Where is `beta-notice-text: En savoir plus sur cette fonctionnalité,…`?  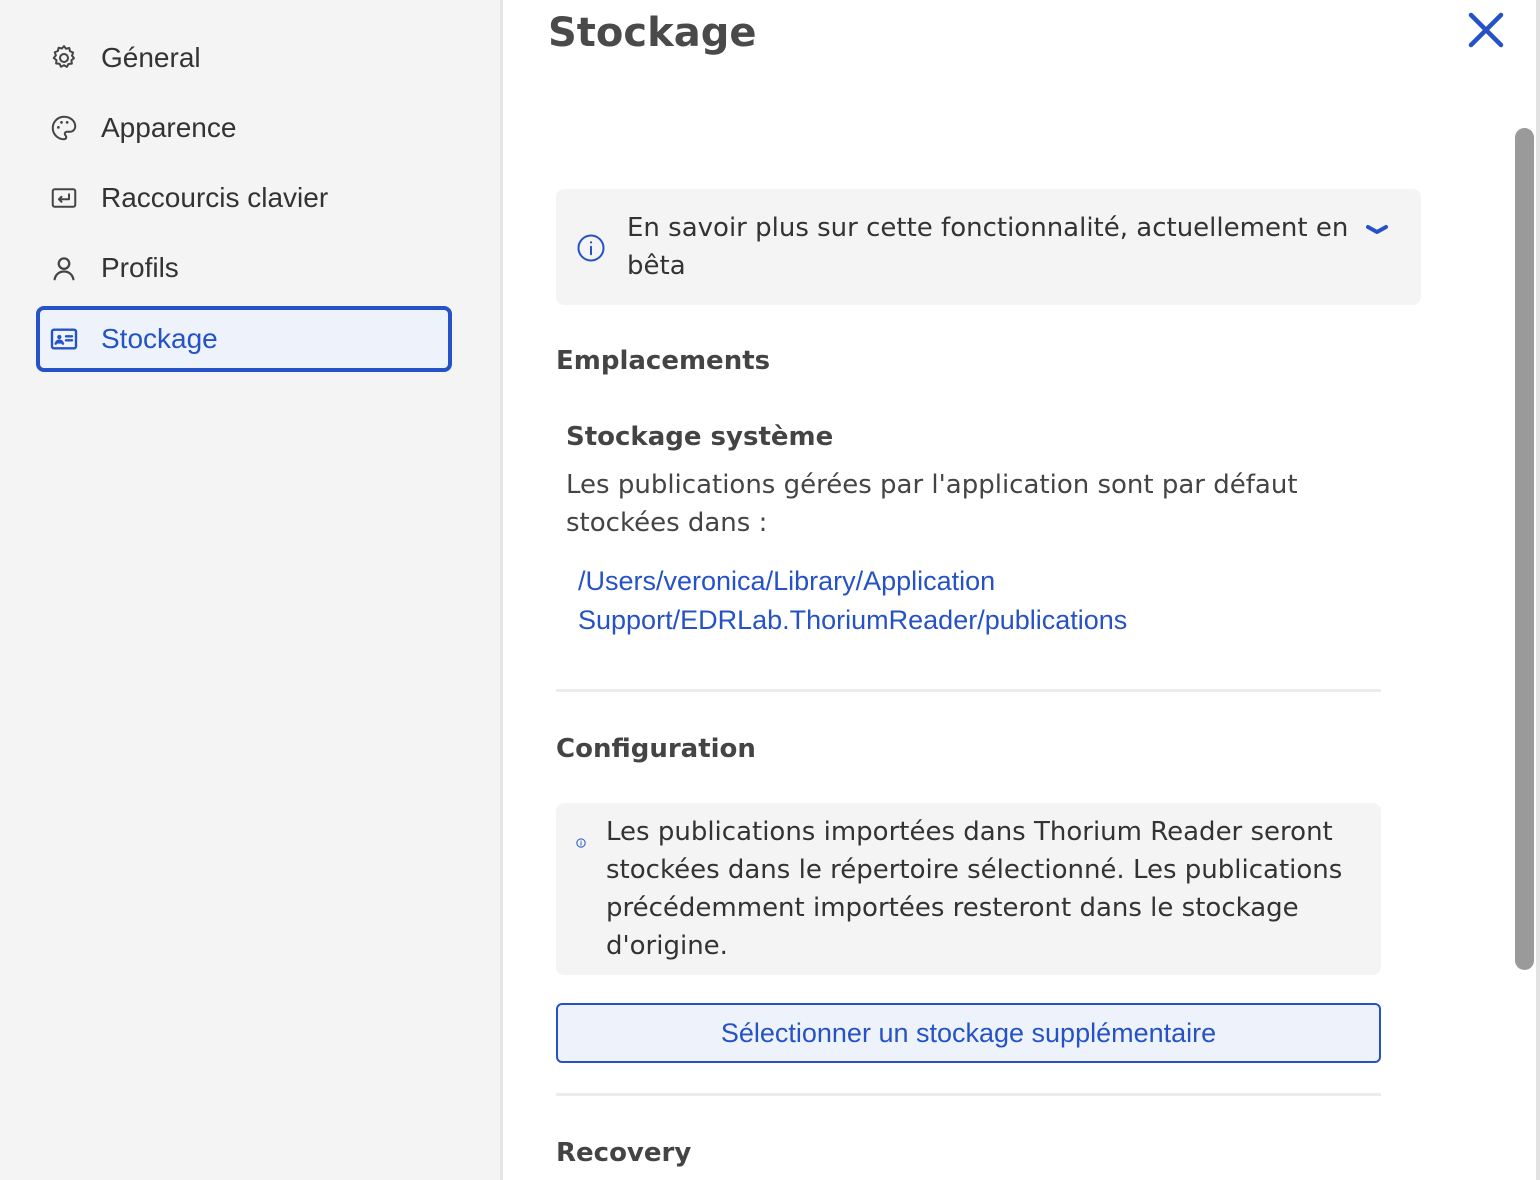 beta-notice-text: En savoir plus sur cette fonctionnalité,… is located at coordinates (988, 247).